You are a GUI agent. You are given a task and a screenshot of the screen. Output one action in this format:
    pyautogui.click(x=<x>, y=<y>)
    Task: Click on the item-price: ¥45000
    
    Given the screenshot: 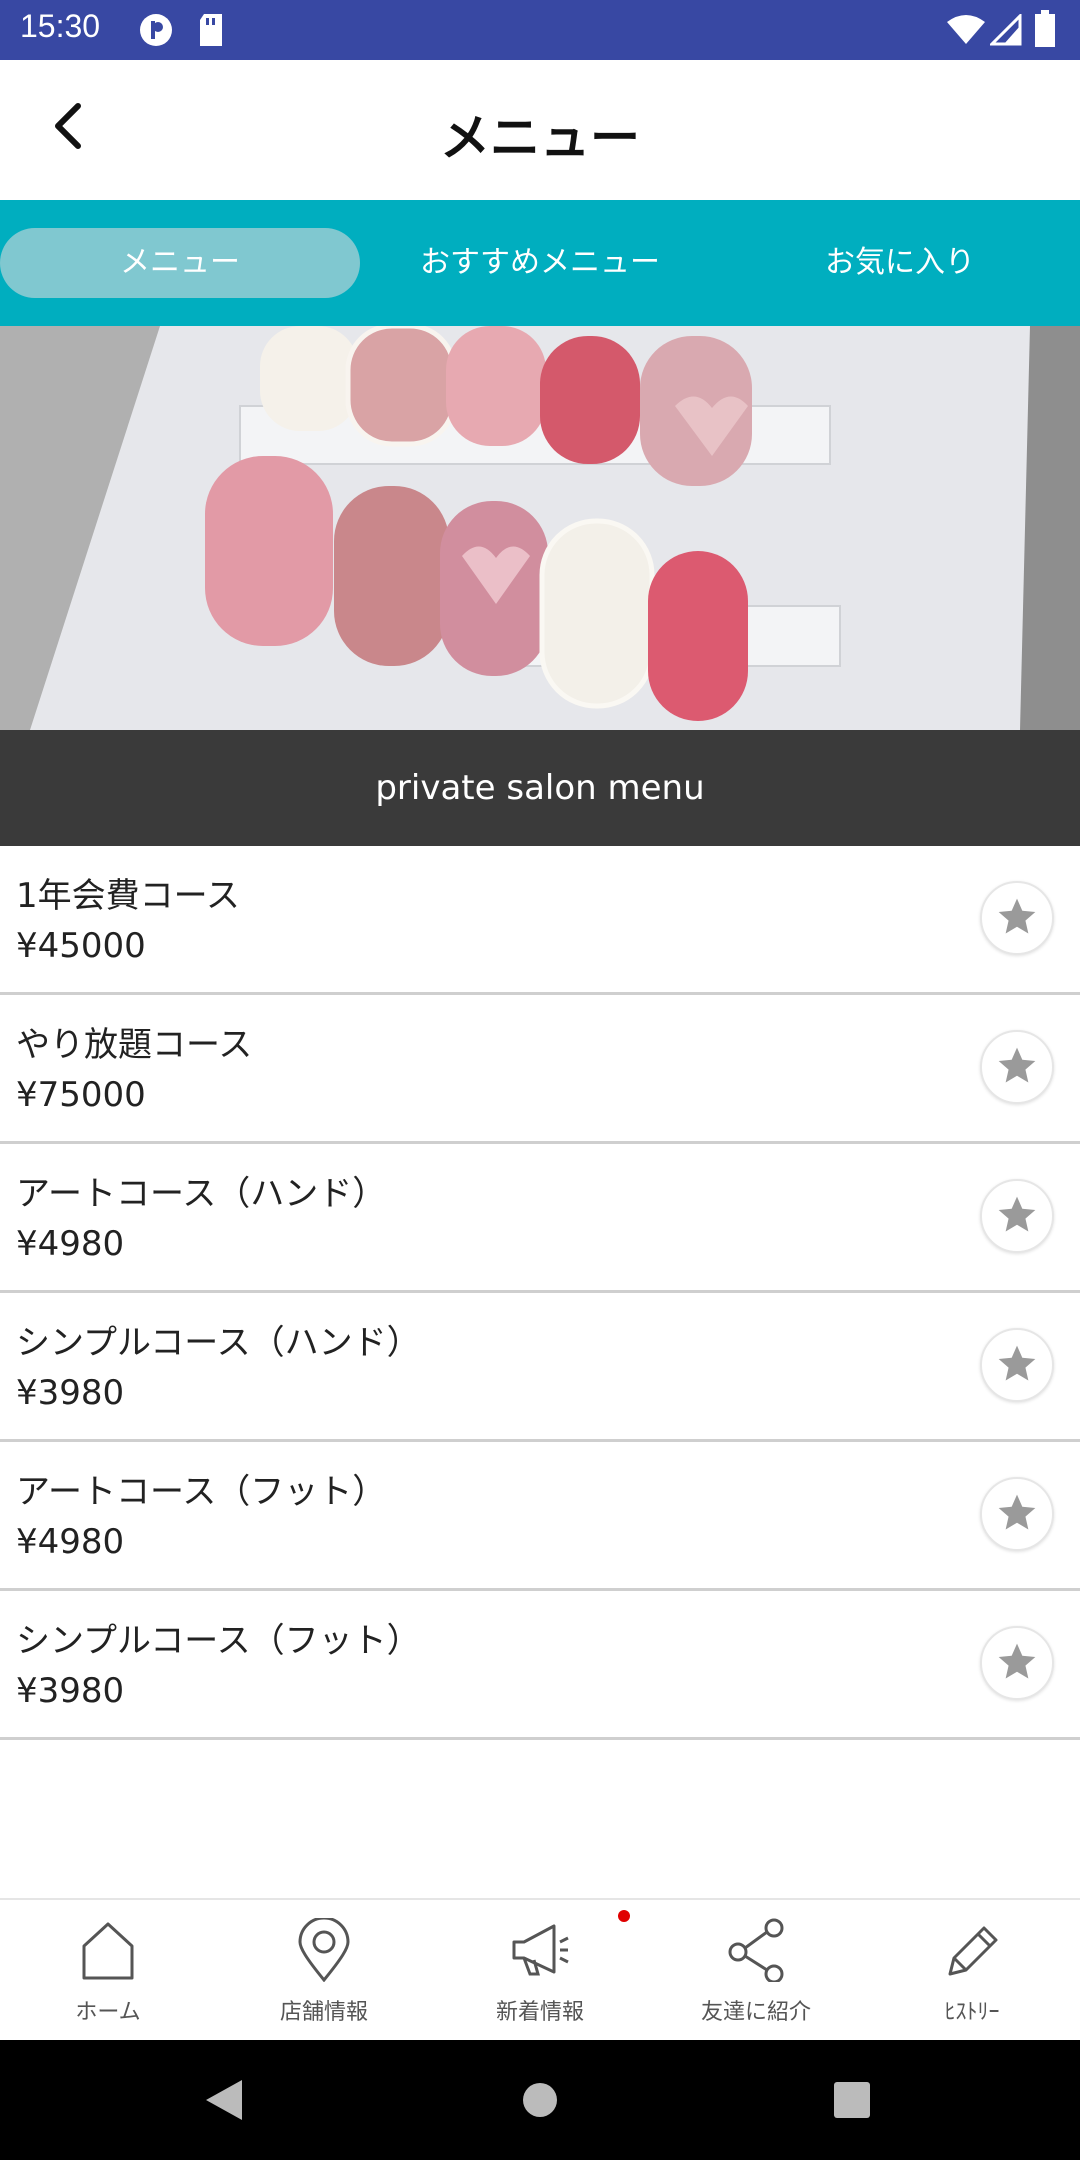 What is the action you would take?
    pyautogui.click(x=81, y=946)
    